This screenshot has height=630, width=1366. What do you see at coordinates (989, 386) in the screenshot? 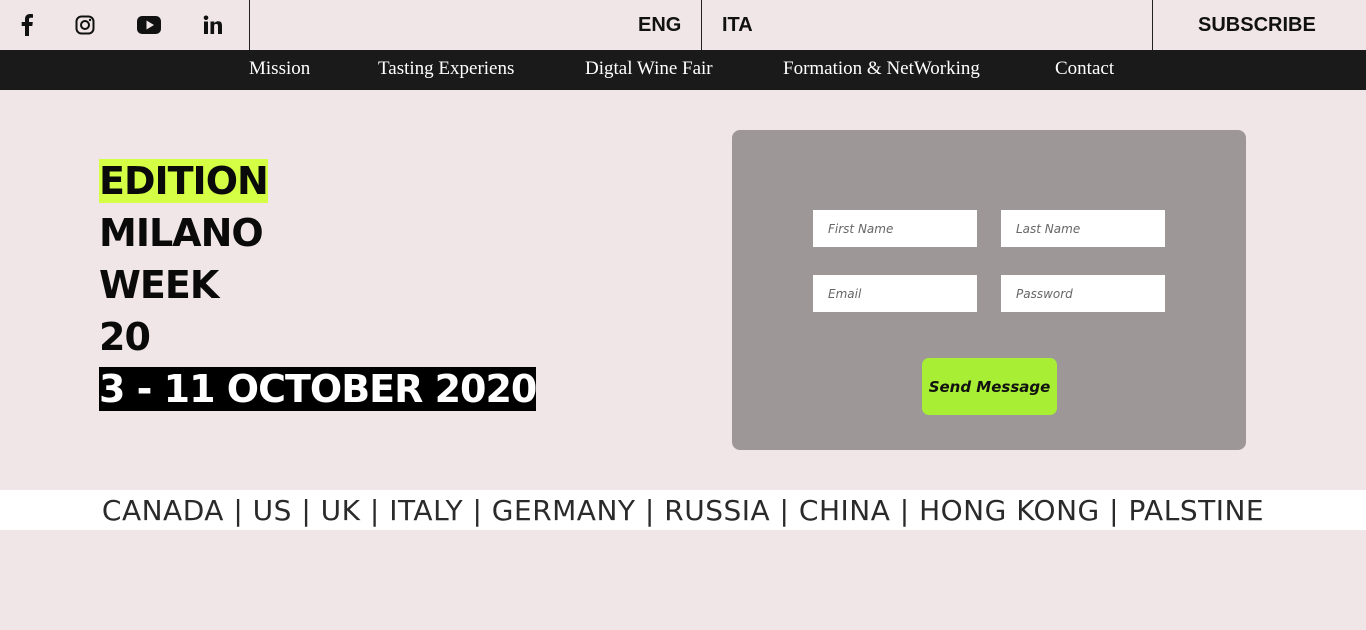
I see `send-message-button: Send Message` at bounding box center [989, 386].